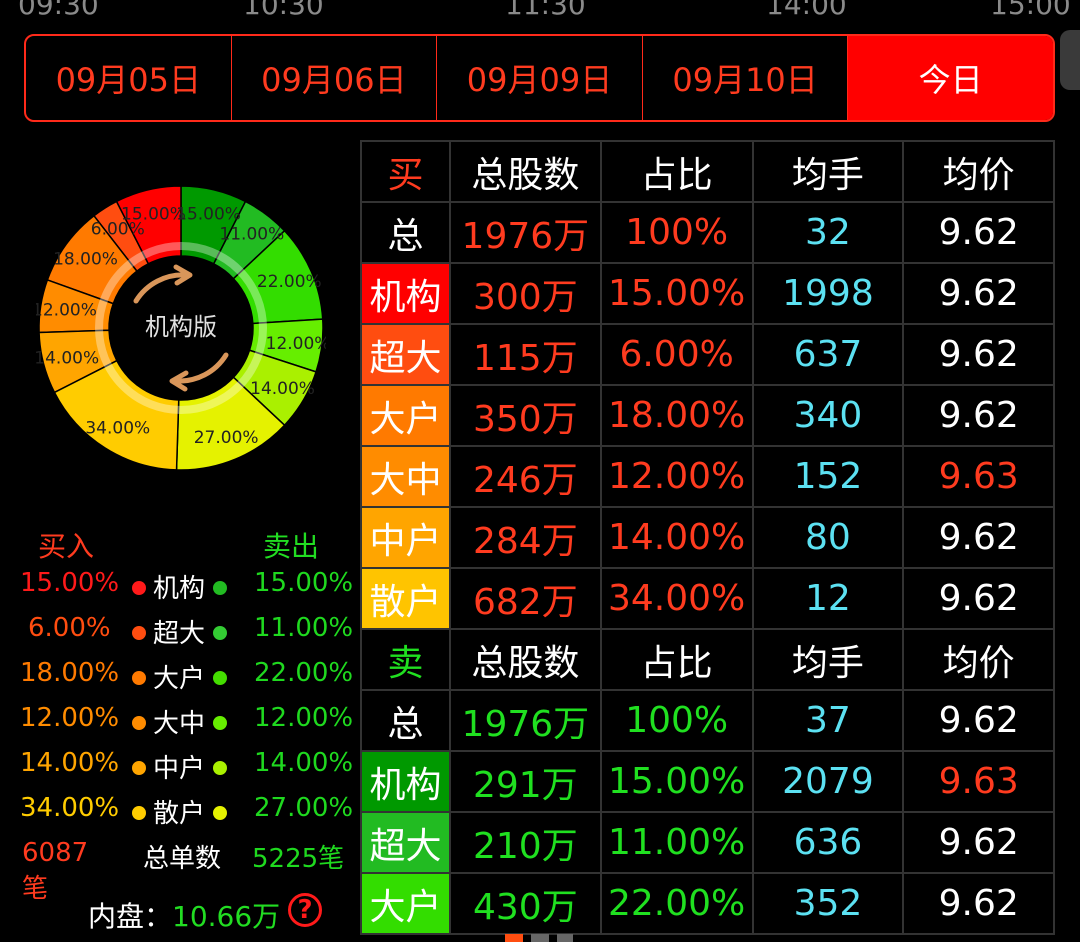 The height and width of the screenshot is (942, 1080). I want to click on date-tabs: 09月05日 09月06日 09月09日 09月10日 今日, so click(539, 78).